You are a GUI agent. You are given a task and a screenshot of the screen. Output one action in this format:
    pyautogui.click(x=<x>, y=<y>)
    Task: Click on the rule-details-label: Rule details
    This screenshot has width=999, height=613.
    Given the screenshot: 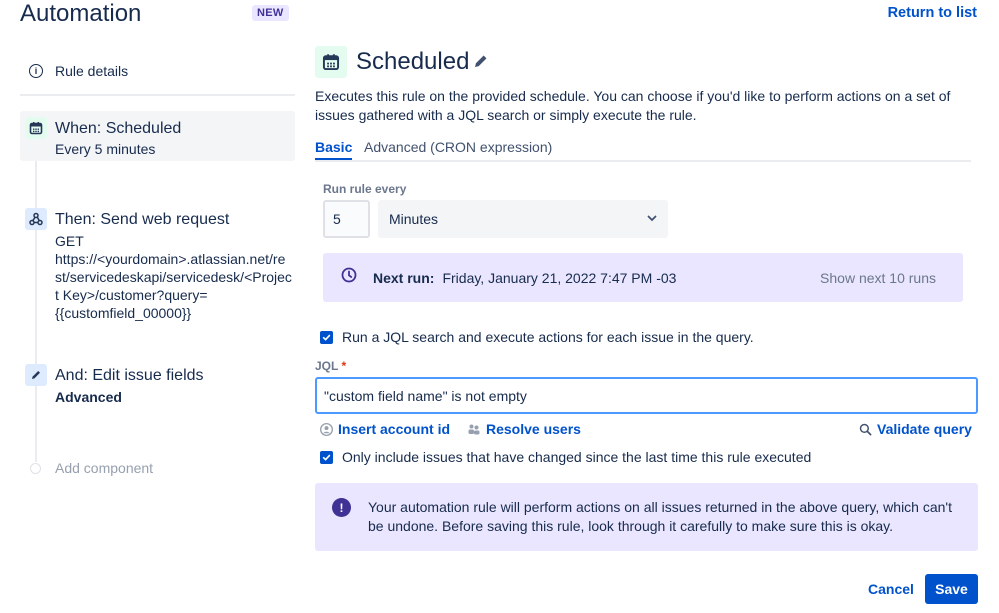 What is the action you would take?
    pyautogui.click(x=92, y=71)
    